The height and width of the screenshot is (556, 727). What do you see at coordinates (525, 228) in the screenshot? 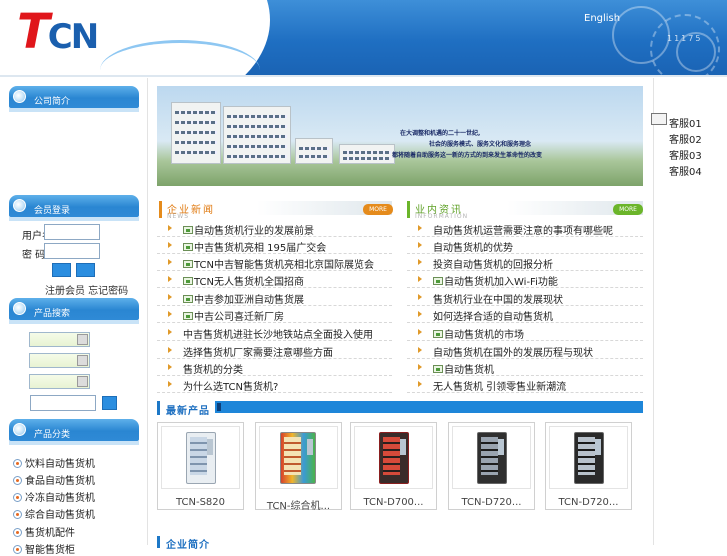
I see `news-item: 自动售货机运营需要注意的事项有哪些呢` at bounding box center [525, 228].